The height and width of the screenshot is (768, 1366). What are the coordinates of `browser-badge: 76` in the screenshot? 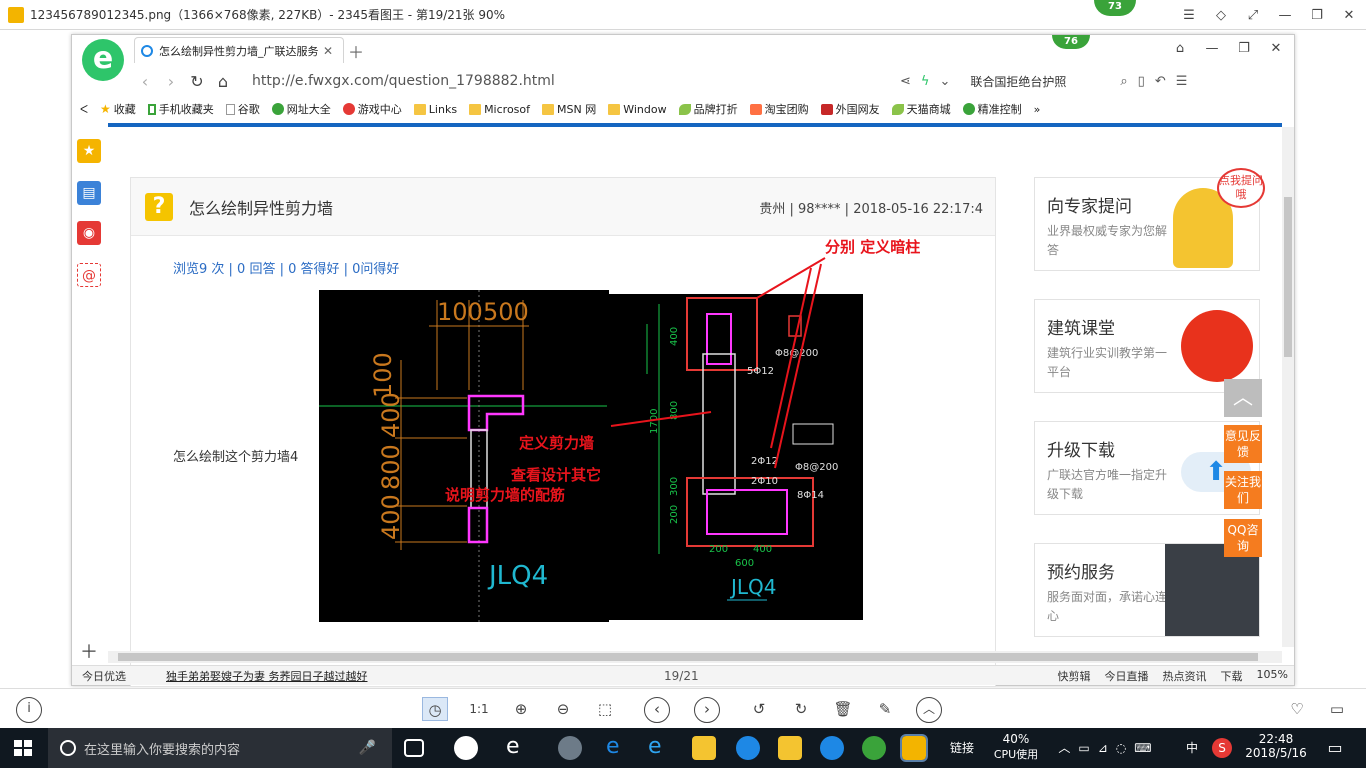 It's located at (1071, 42).